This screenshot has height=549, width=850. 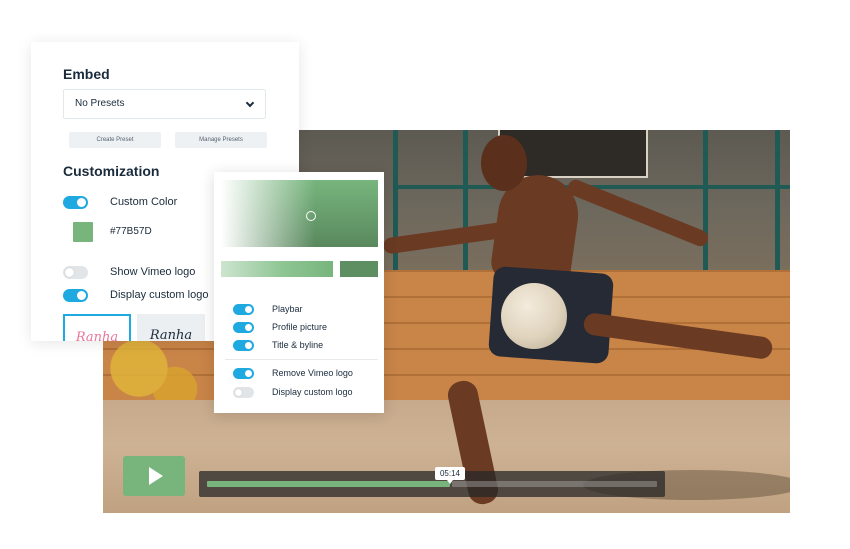 What do you see at coordinates (243, 373) in the screenshot?
I see `remove-vimeo-logo-toggle` at bounding box center [243, 373].